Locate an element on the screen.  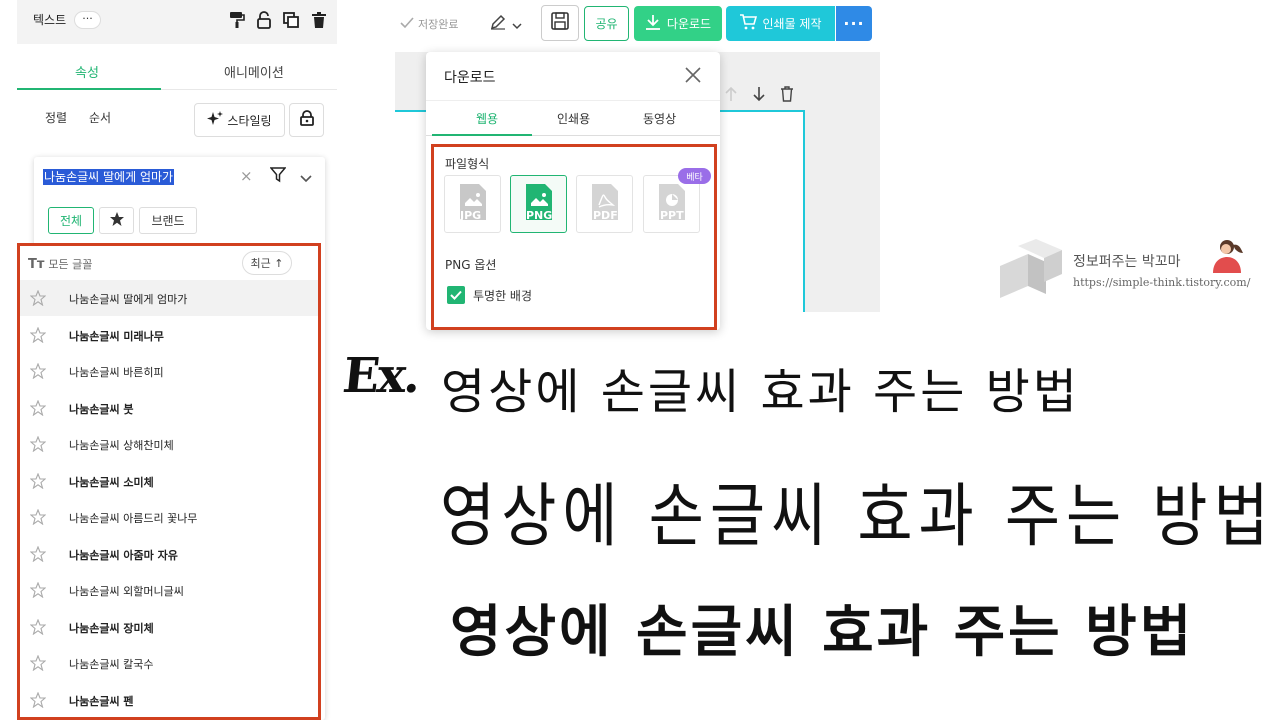
pen-icon is located at coordinates (498, 24).